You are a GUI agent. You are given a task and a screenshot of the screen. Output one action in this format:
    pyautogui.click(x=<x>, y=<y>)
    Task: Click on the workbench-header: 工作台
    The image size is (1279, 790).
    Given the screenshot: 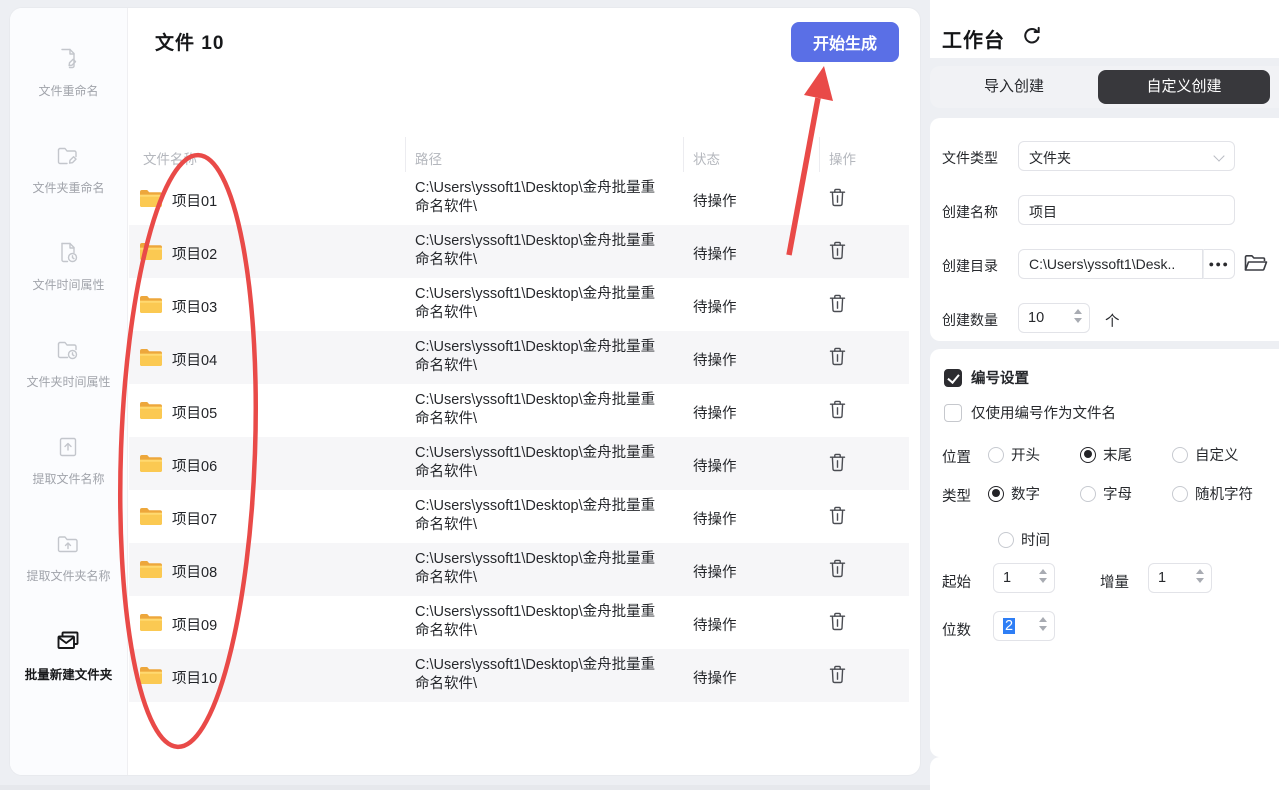 What is the action you would take?
    pyautogui.click(x=1104, y=29)
    